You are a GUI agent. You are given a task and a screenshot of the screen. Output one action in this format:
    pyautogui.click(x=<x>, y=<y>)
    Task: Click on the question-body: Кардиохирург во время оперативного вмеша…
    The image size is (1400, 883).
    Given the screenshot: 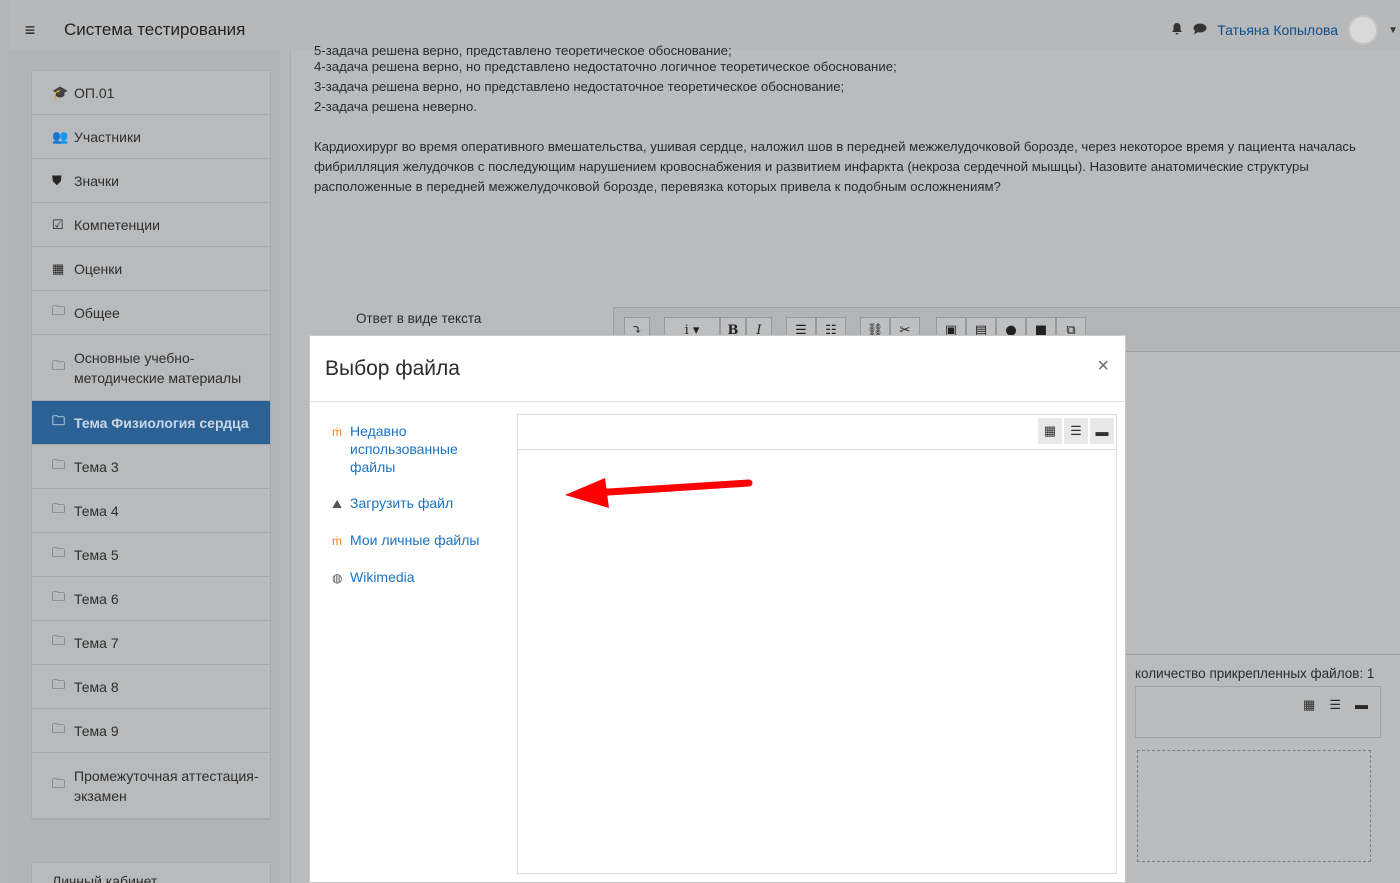 What is the action you would take?
    pyautogui.click(x=835, y=166)
    